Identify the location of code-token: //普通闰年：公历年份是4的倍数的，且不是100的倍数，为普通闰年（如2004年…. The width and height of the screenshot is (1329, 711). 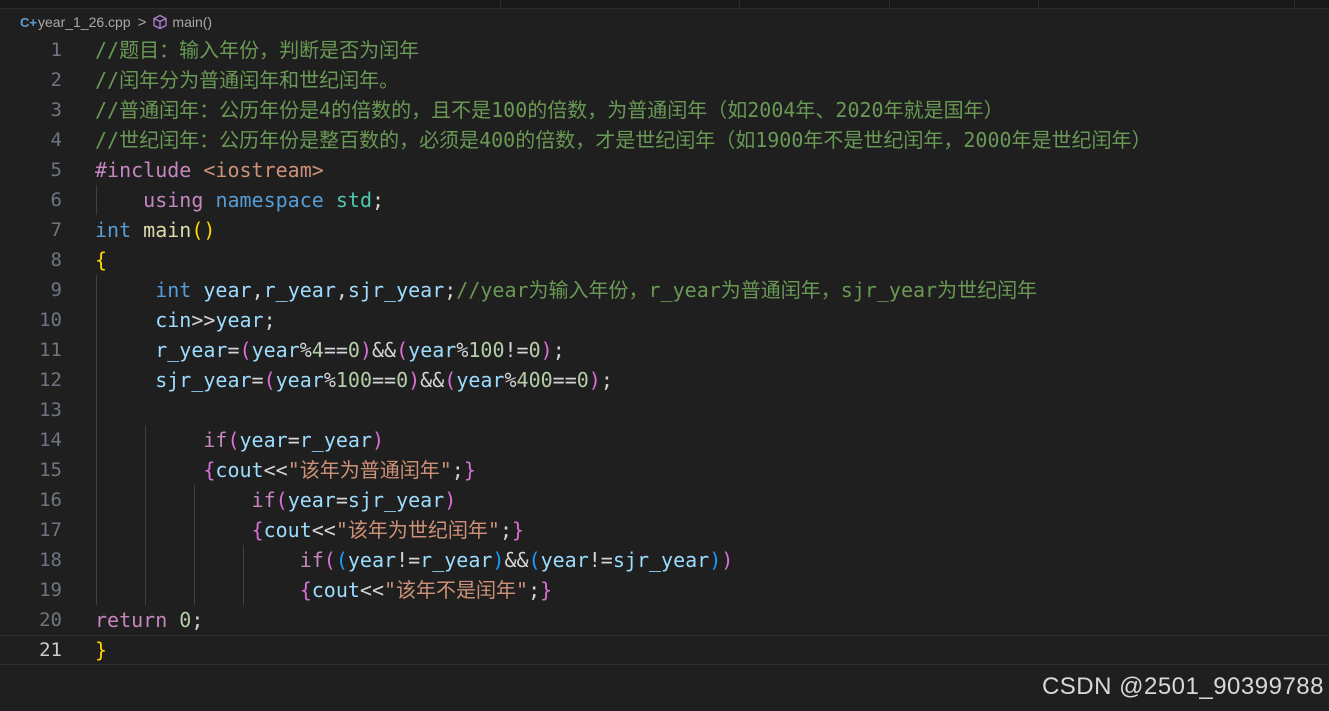
(549, 110).